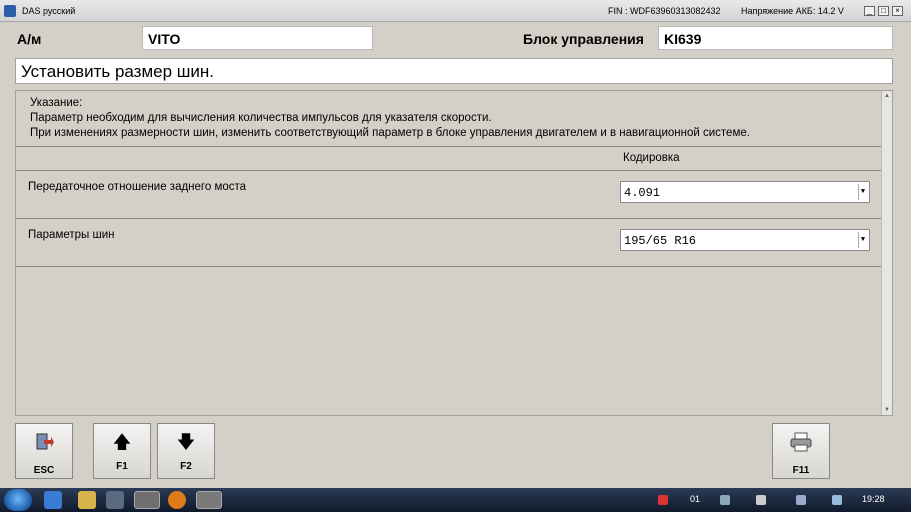 The height and width of the screenshot is (512, 911). I want to click on tray-printer-icon, so click(761, 500).